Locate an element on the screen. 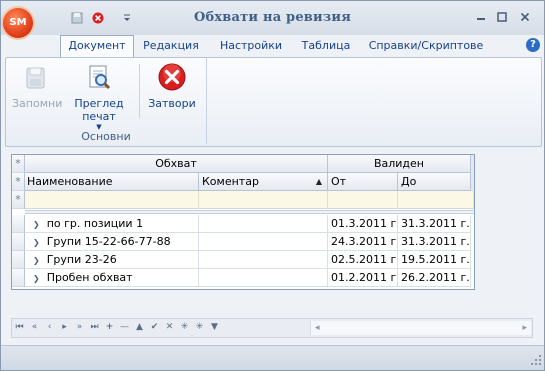 The height and width of the screenshot is (371, 545). cell-name: ❯ Групи 23-26 is located at coordinates (112, 260).